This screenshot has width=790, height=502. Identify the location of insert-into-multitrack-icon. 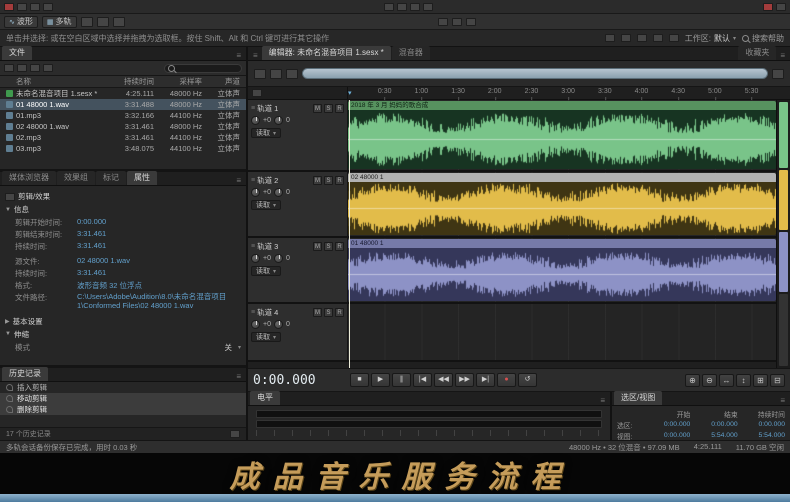
(35, 68).